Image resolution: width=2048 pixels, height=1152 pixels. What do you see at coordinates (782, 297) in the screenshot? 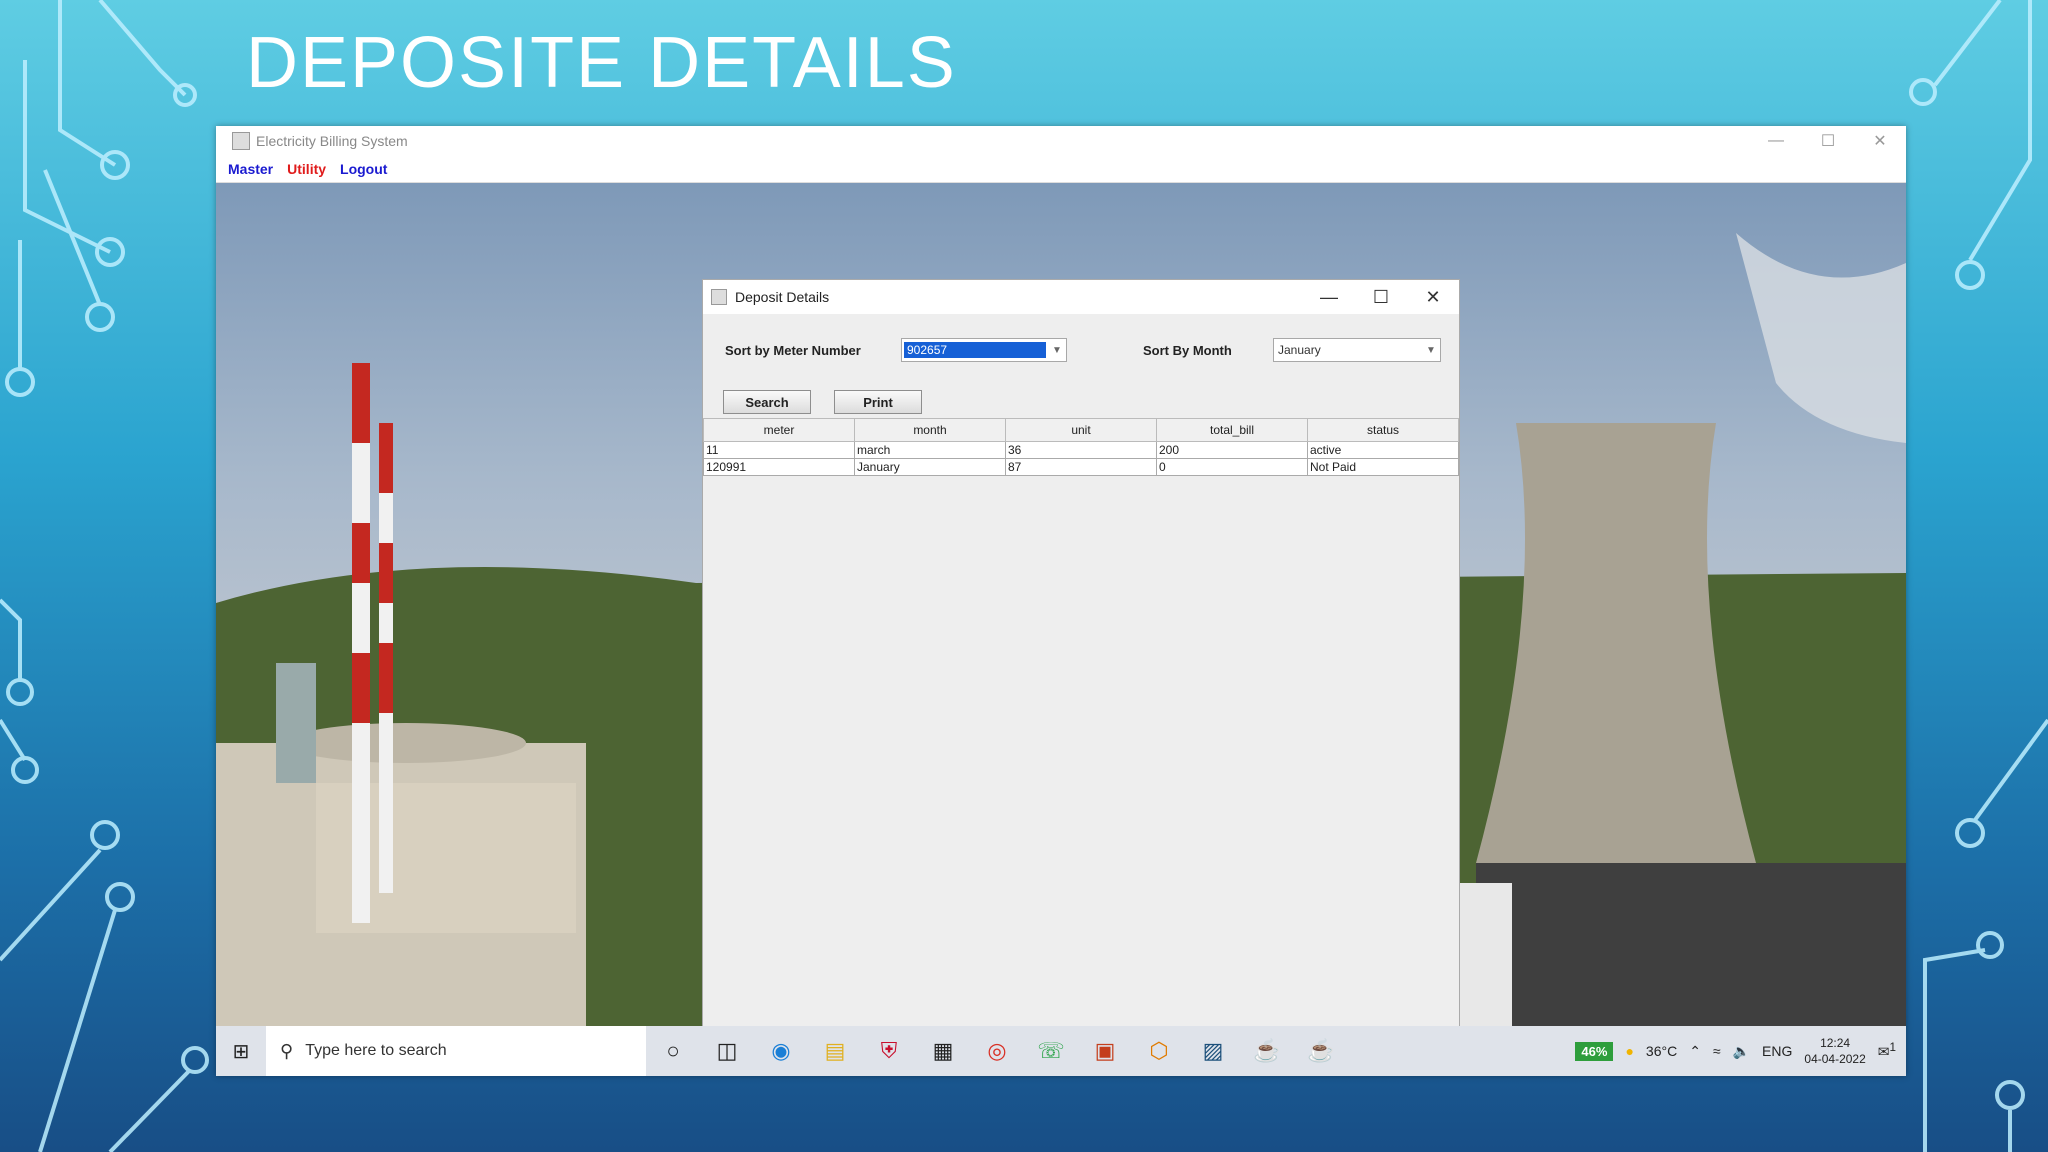
I see `dialog-title: Deposit Details` at bounding box center [782, 297].